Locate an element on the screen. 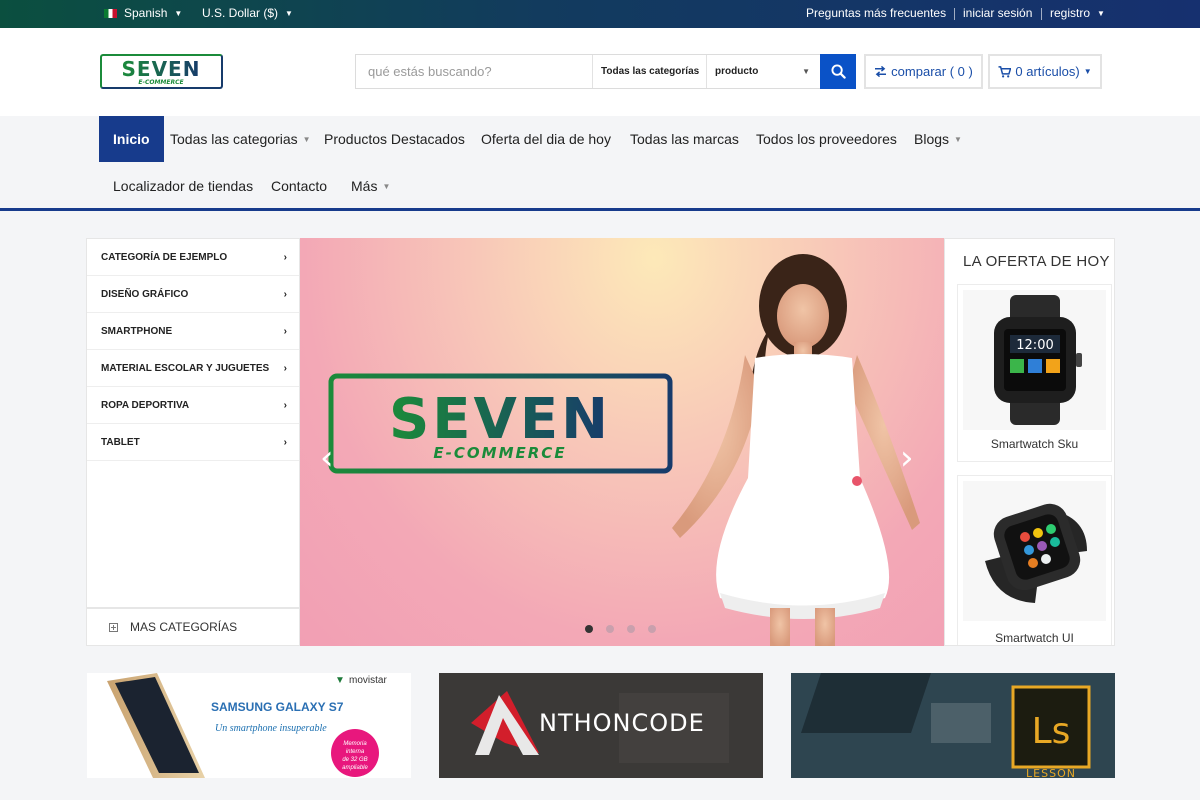 This screenshot has width=1200, height=800. faq-link: Preguntas más frecuentes is located at coordinates (876, 13).